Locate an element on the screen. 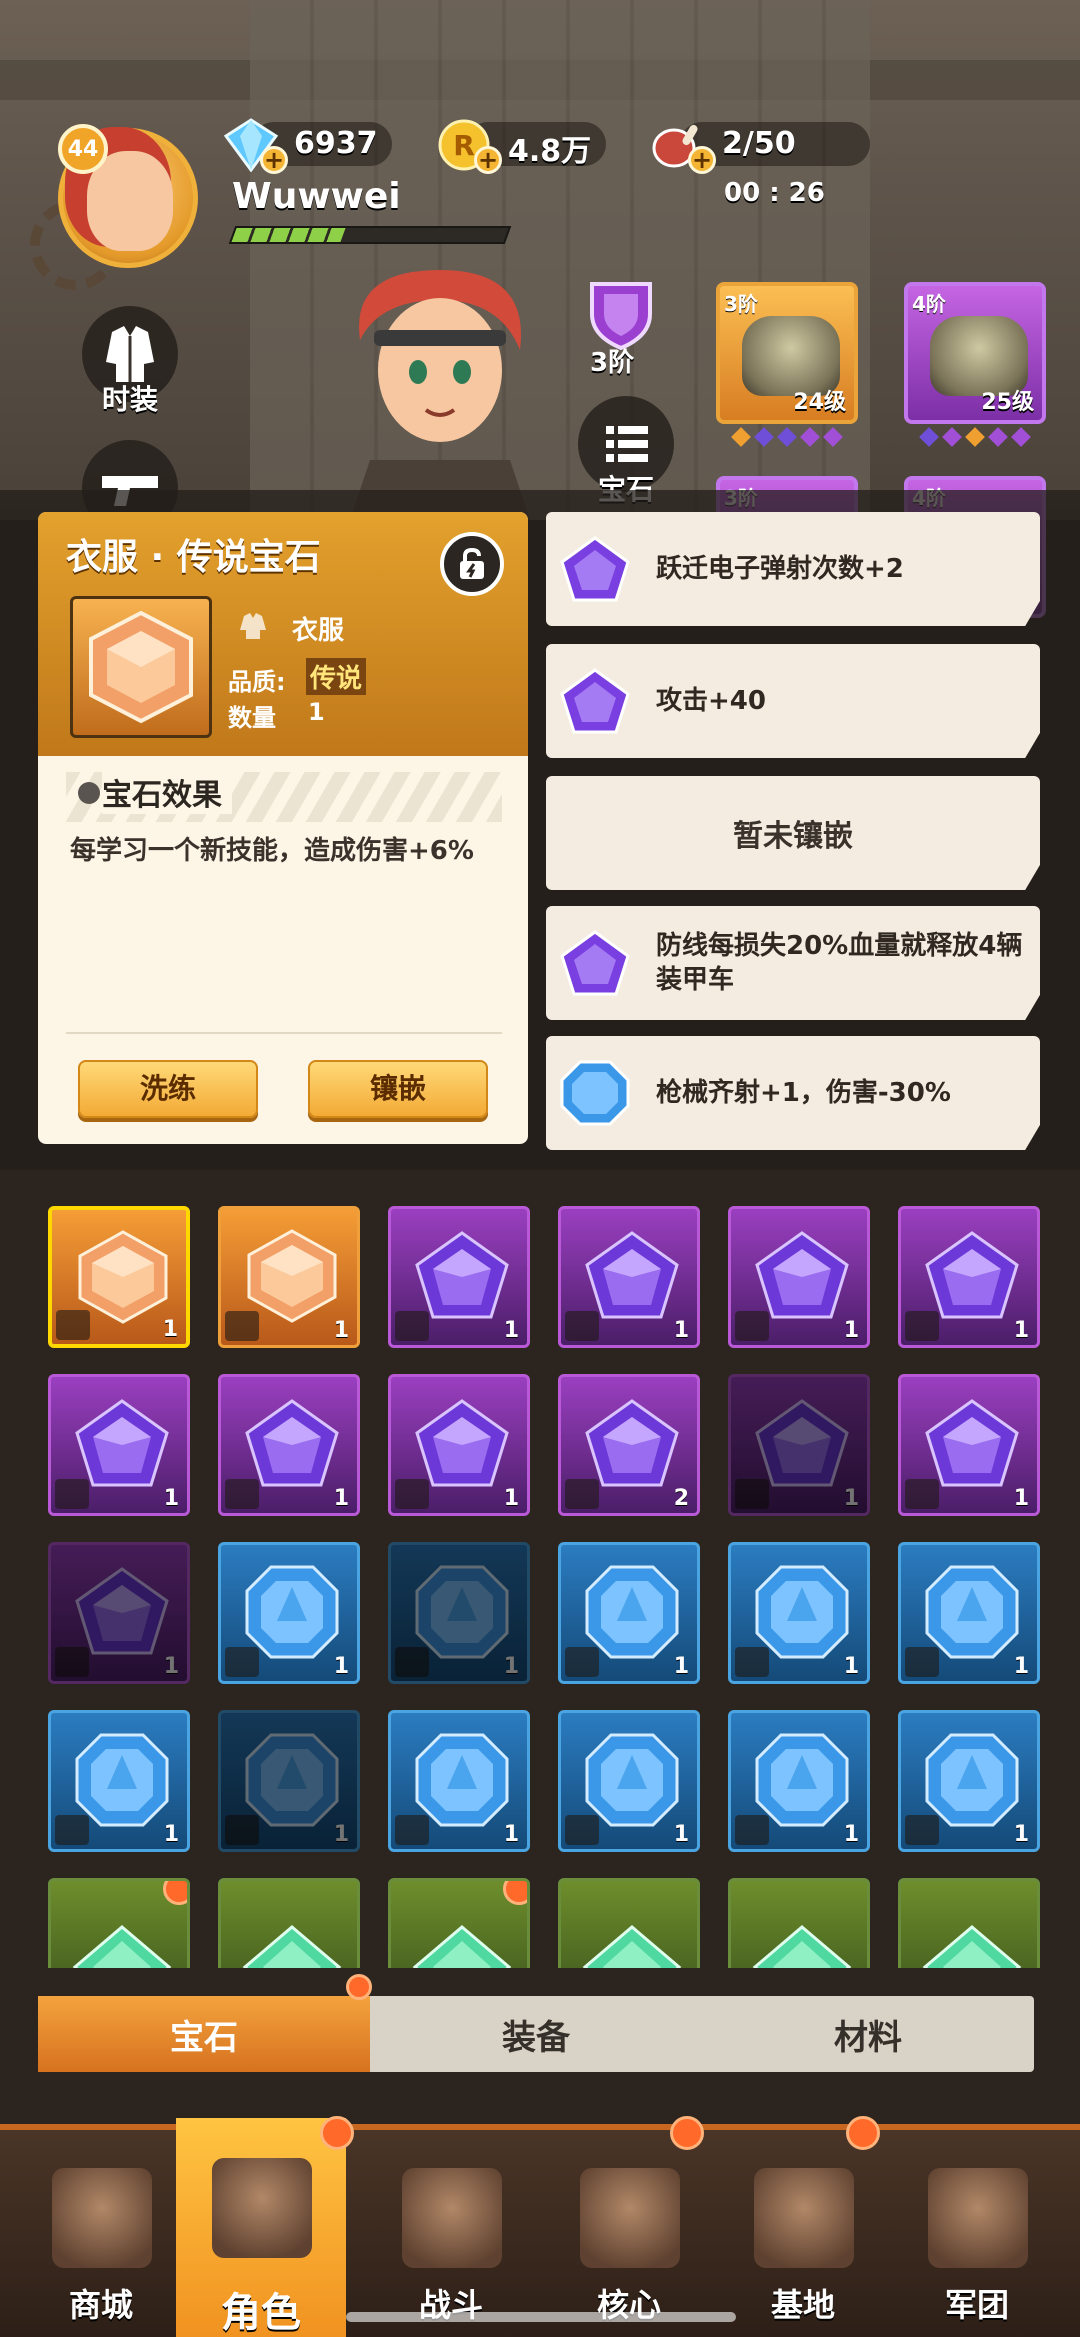  nav-legion: 军团 is located at coordinates (977, 2238).